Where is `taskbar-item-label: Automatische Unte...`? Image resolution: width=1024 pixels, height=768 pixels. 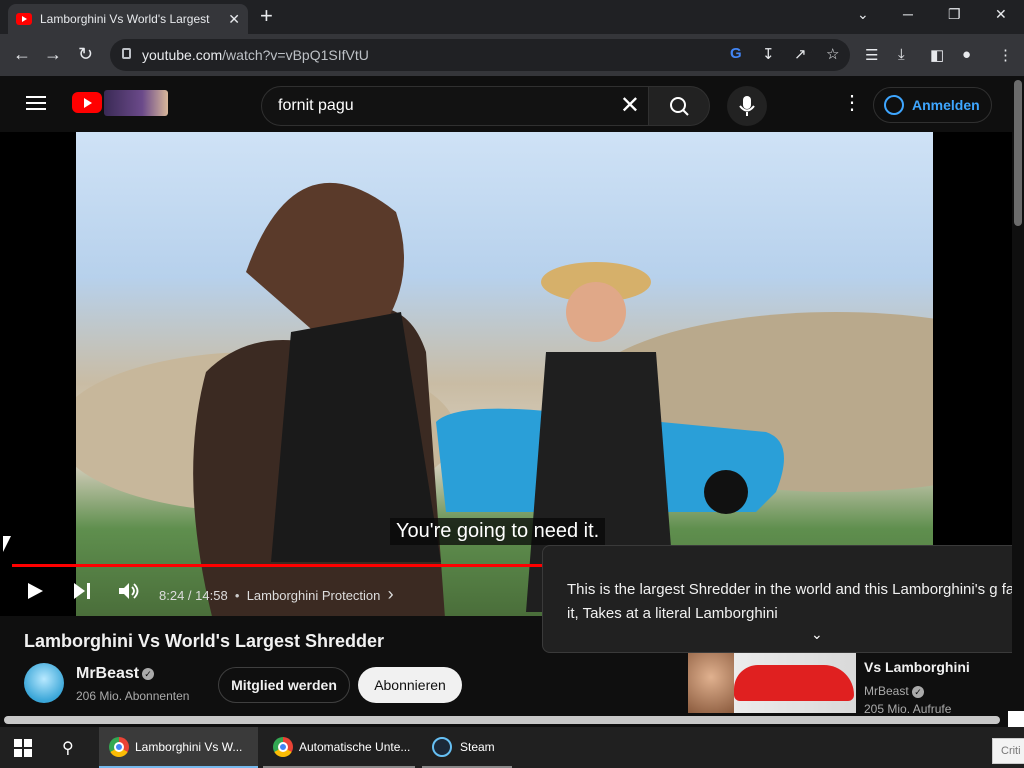
taskbar-item-label: Automatische Unte... is located at coordinates (355, 746).